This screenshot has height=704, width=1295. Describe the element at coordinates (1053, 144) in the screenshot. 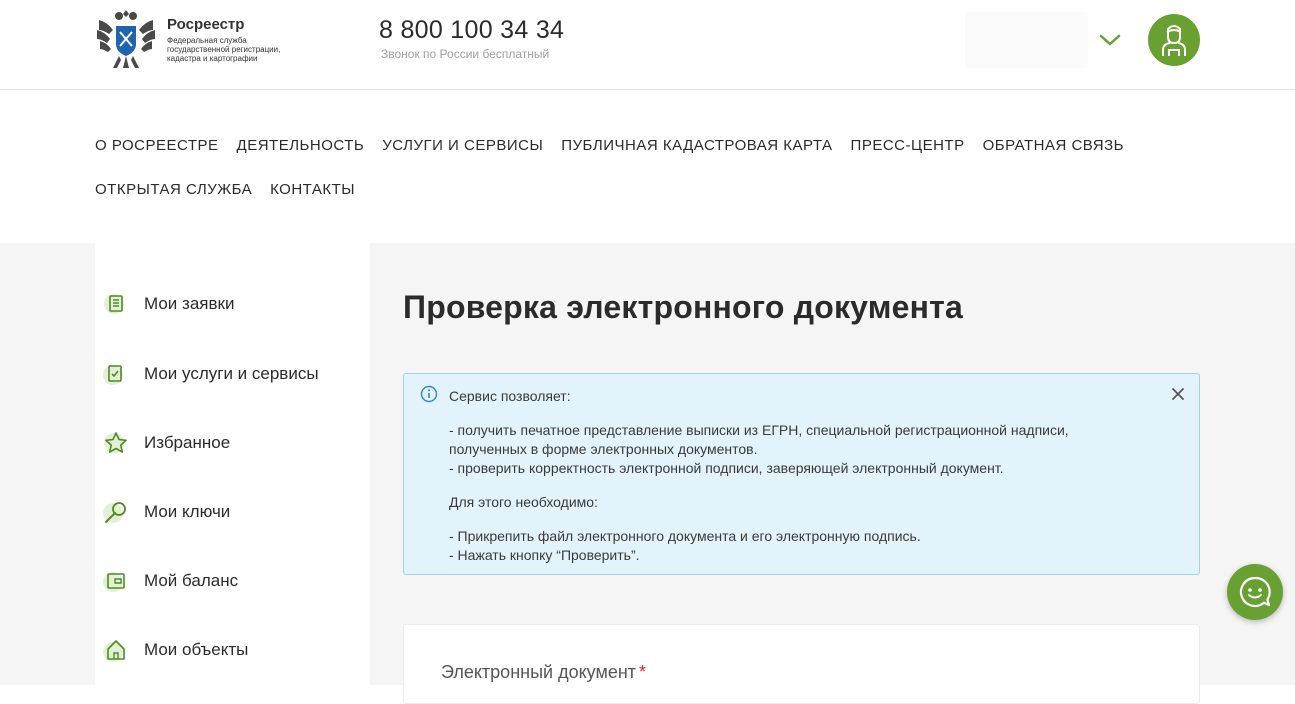

I see `nav-item-feedback: ОБРАТНАЯ СВЯЗЬ` at that location.